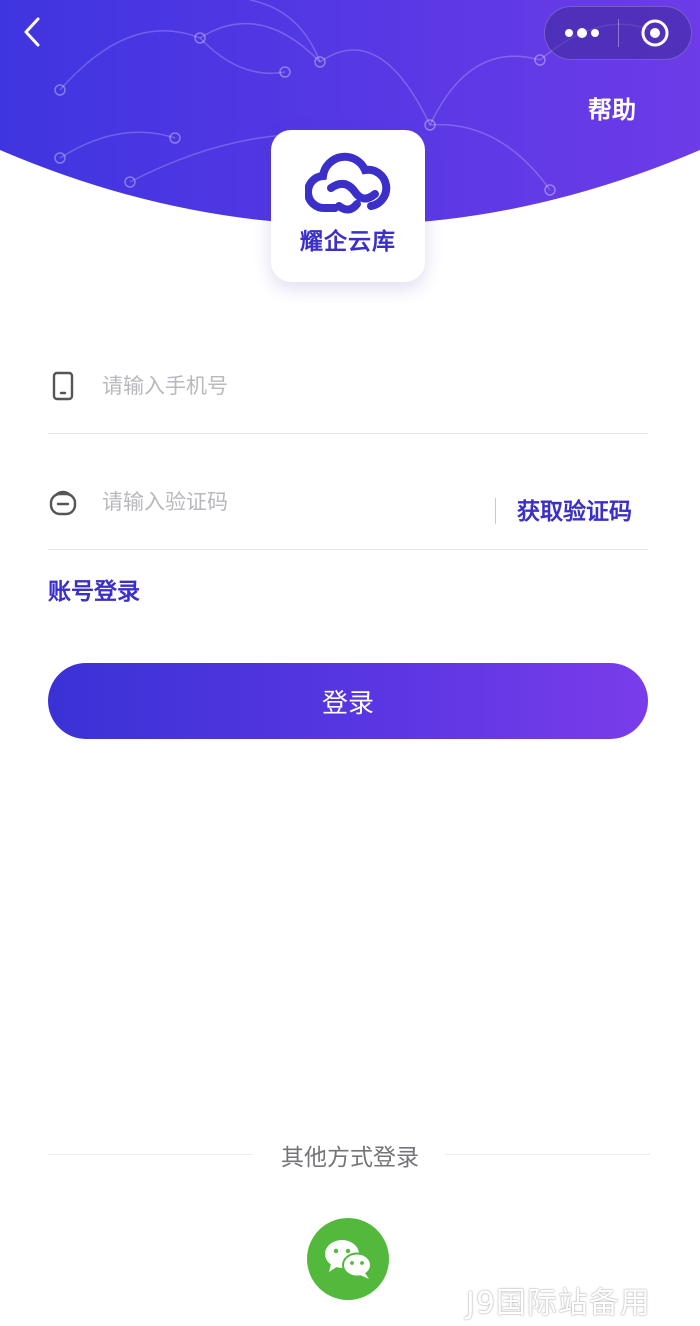  What do you see at coordinates (94, 589) in the screenshot?
I see `account-login-link: 账号登录` at bounding box center [94, 589].